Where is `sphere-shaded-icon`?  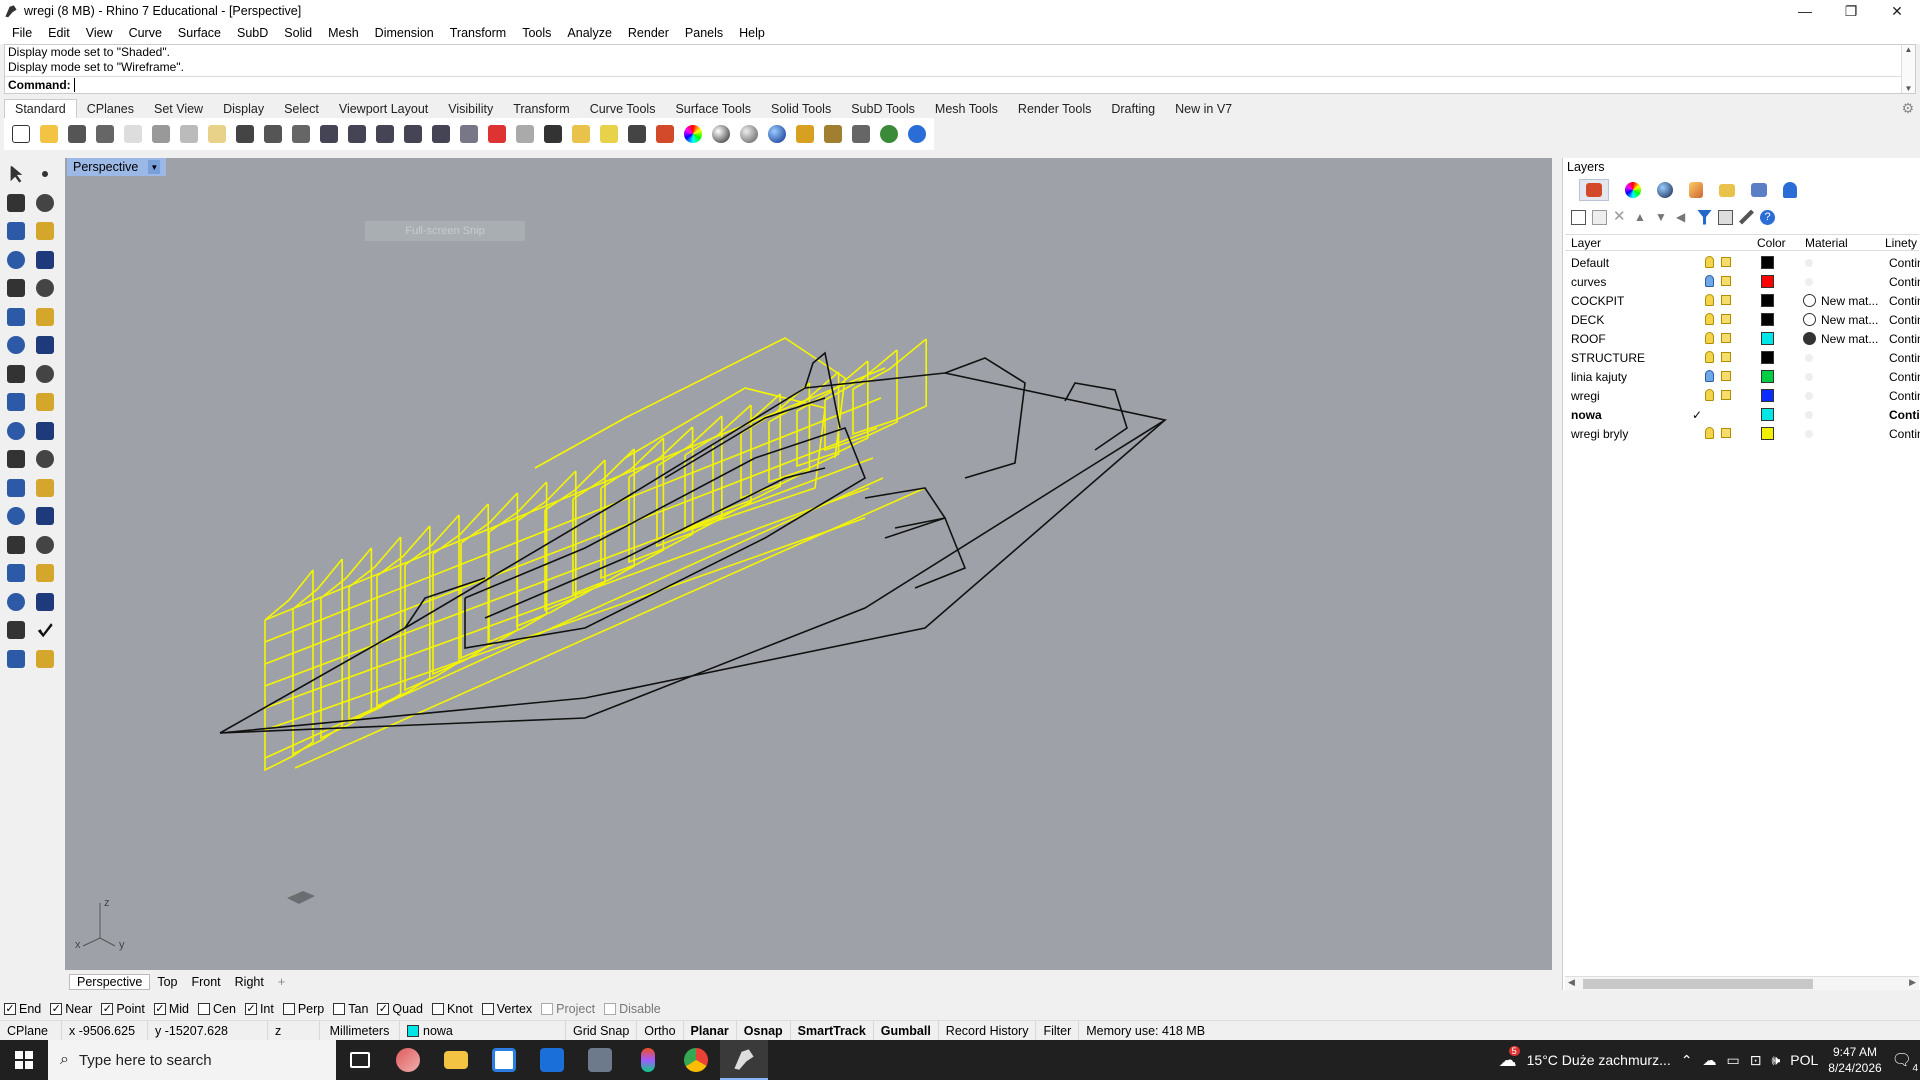
sphere-shaded-icon is located at coordinates (748, 134).